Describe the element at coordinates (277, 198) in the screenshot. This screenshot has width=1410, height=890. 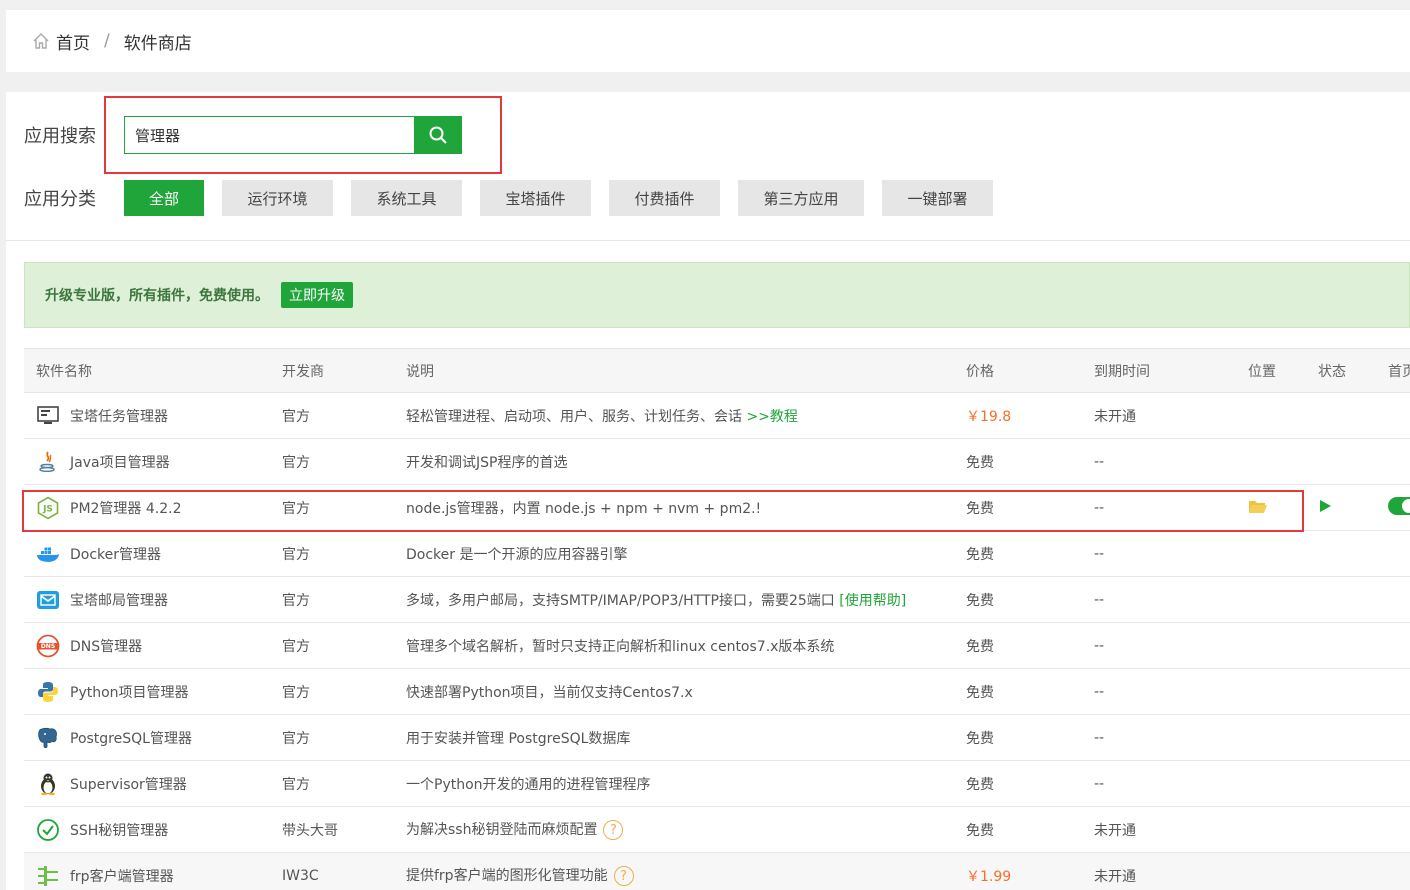
I see `category-runtime: 运行环境` at that location.